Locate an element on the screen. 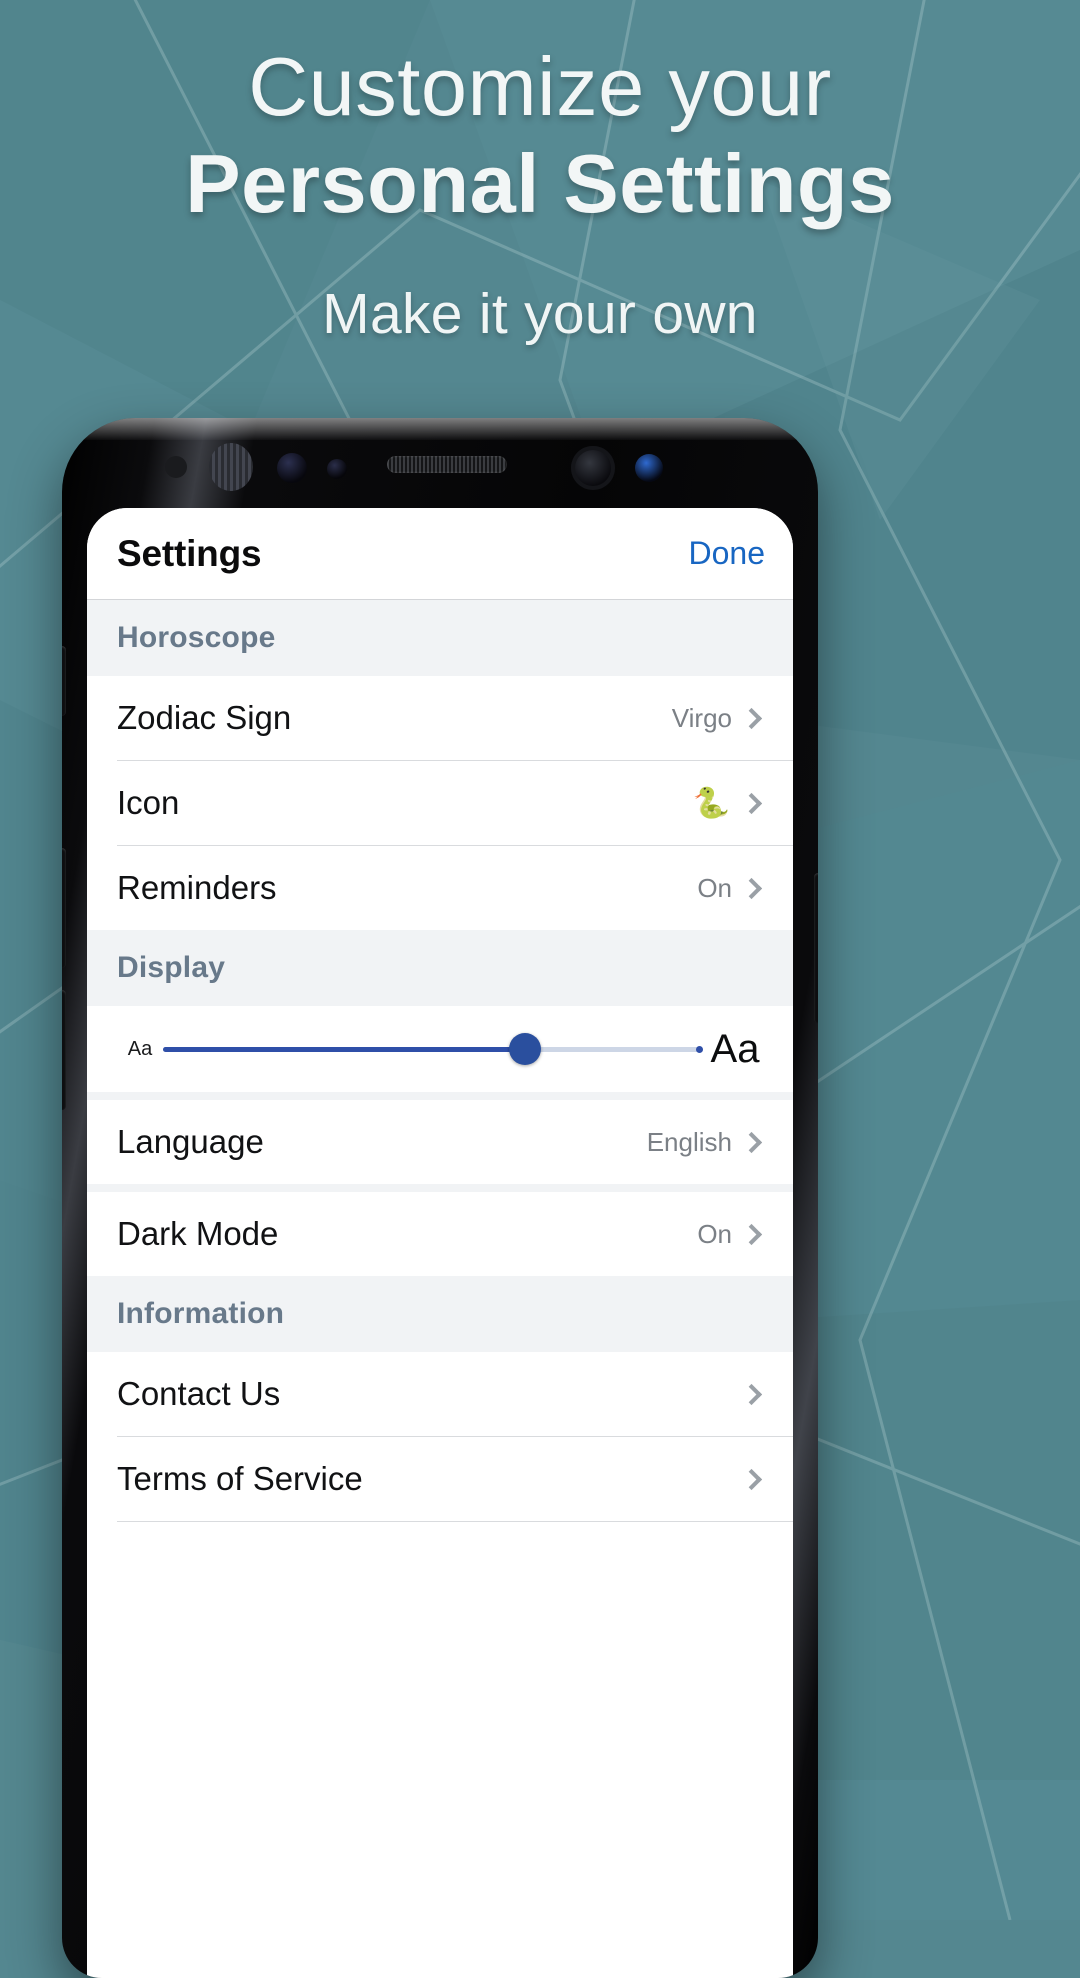 The image size is (1080, 1978). proximity-sensor-icon is located at coordinates (176, 467).